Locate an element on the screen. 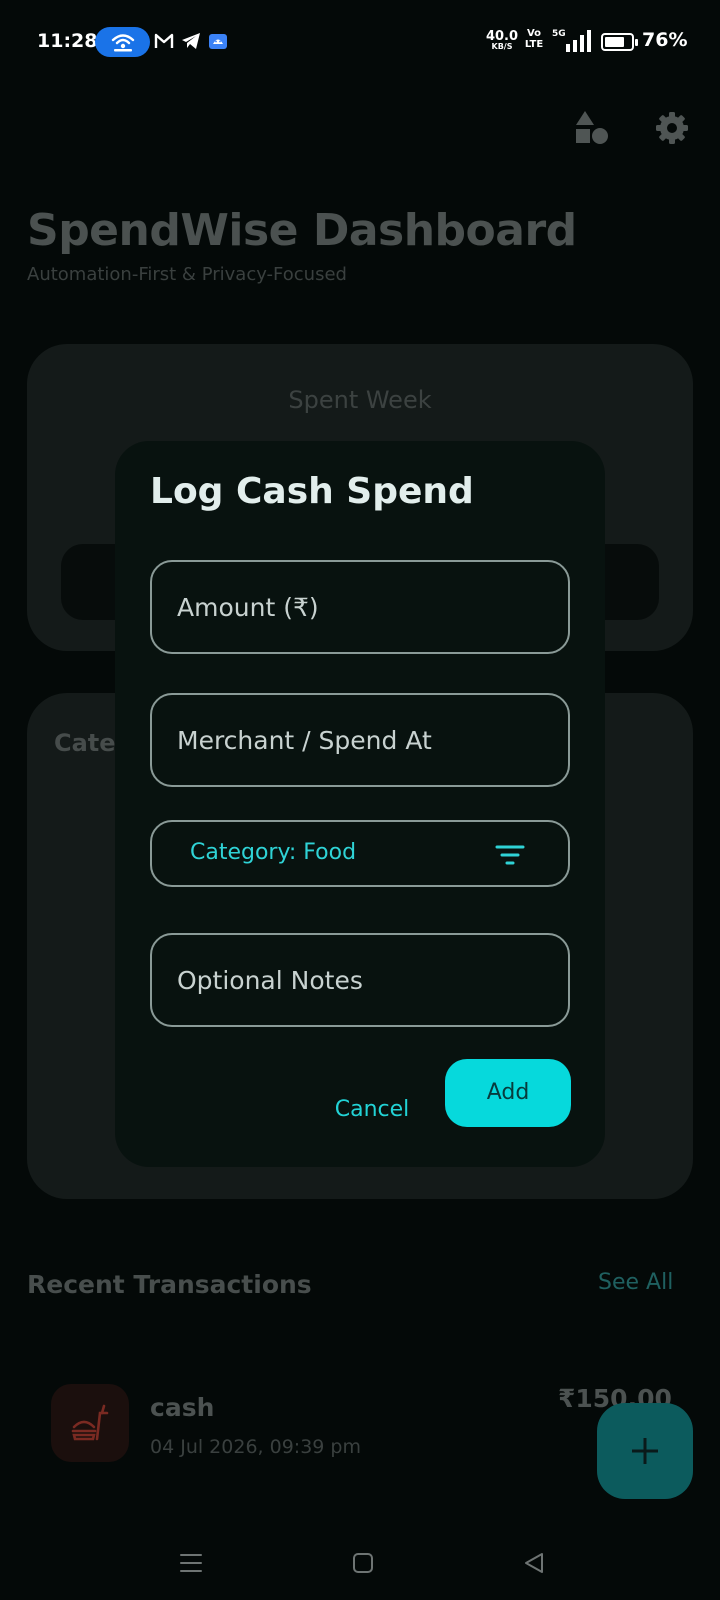 This screenshot has width=720, height=1600. hotspot-icon is located at coordinates (123, 43).